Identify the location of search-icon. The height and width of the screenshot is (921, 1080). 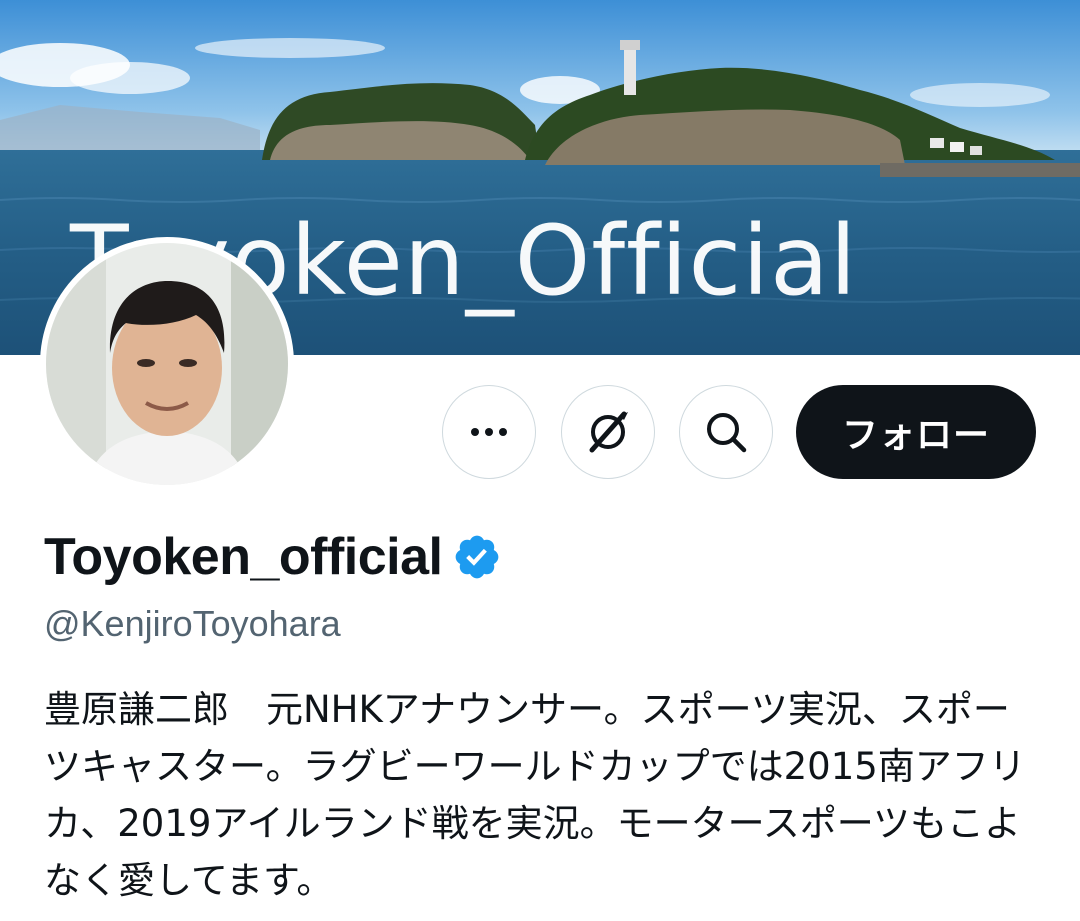
(727, 433).